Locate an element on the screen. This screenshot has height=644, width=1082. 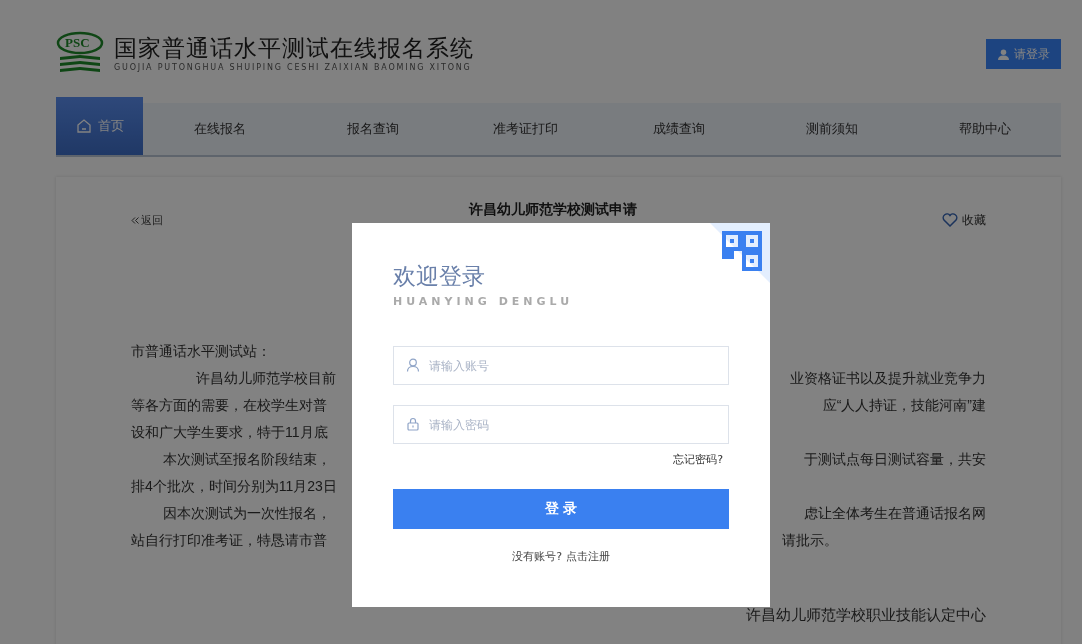
nav-label: 首页 is located at coordinates (110, 126).